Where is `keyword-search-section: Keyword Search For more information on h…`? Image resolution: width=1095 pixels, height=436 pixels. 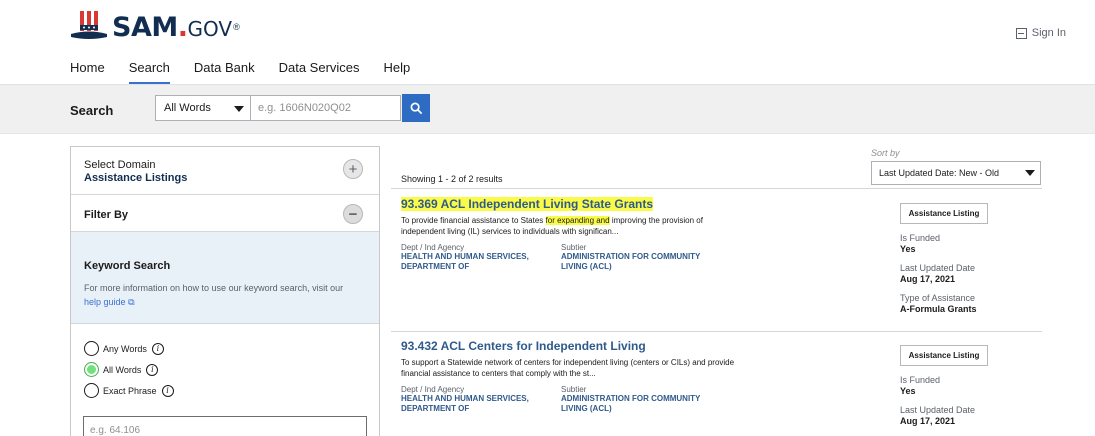
keyword-search-section: Keyword Search For more information on h… is located at coordinates (225, 278).